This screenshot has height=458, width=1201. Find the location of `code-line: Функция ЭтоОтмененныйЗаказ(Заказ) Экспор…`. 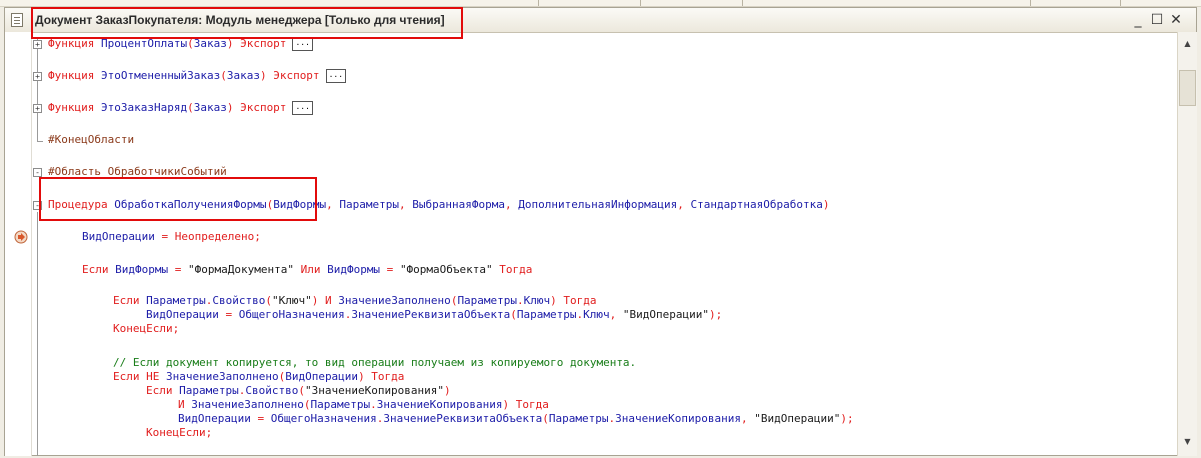

code-line: Функция ЭтоОтмененныйЗаказ(Заказ) Экспор… is located at coordinates (197, 76).